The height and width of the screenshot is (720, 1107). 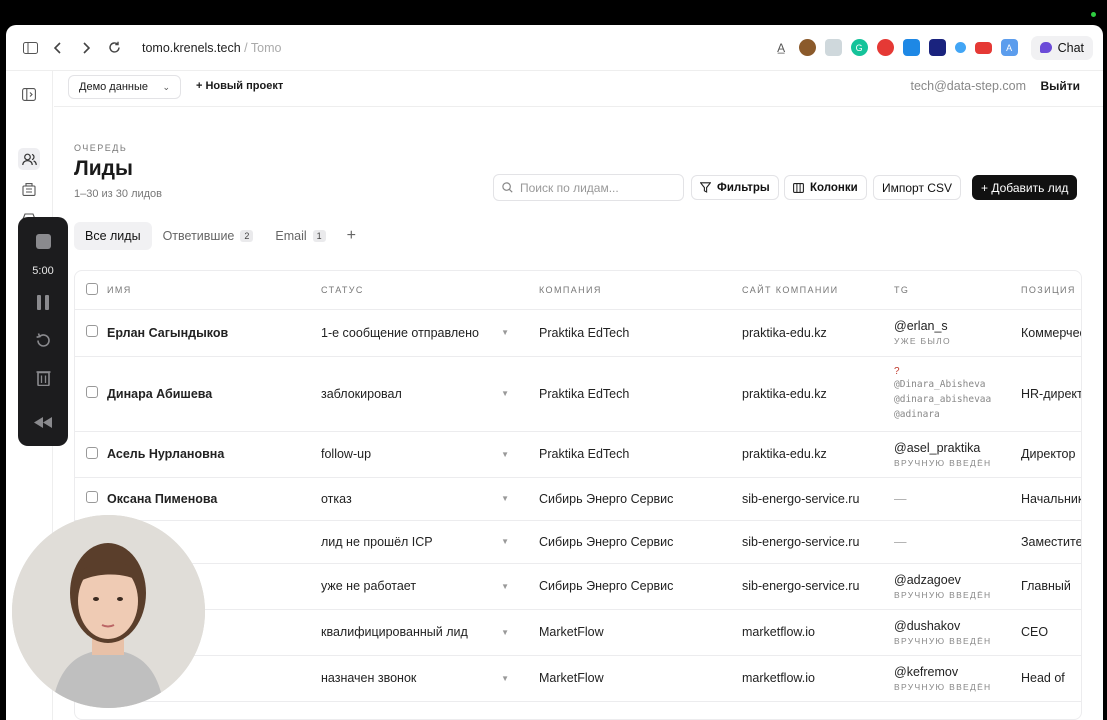 I want to click on status-select: лид не прошёл ICP ▼, so click(x=430, y=542).